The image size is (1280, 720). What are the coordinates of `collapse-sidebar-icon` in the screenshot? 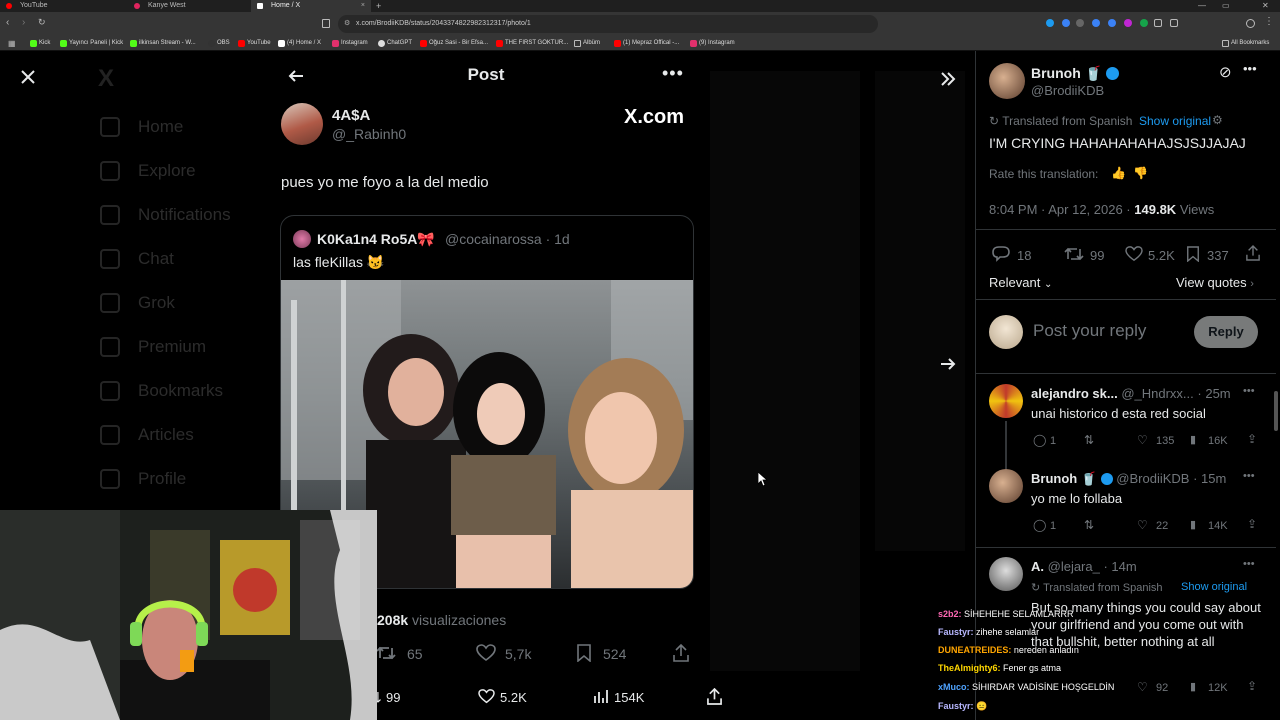 It's located at (948, 79).